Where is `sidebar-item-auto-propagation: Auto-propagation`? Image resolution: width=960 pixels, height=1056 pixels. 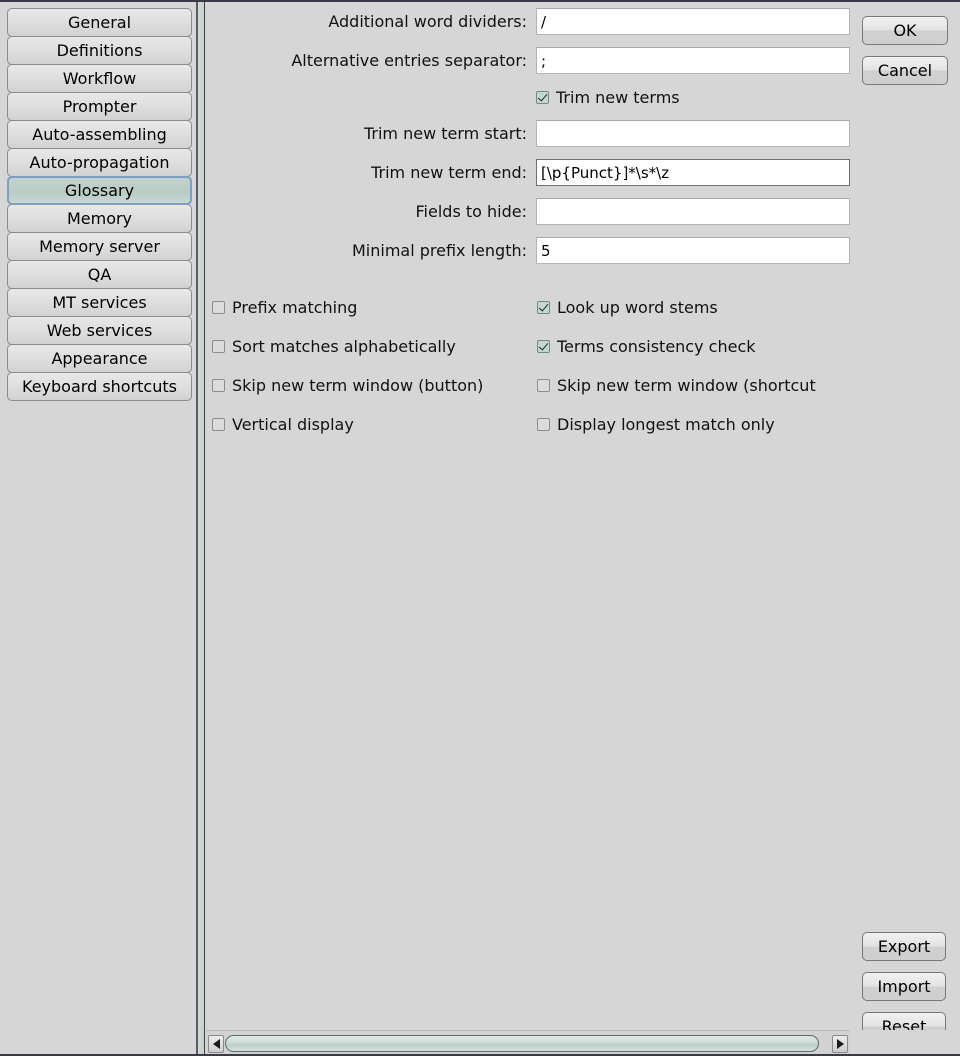
sidebar-item-auto-propagation: Auto-propagation is located at coordinates (99, 162).